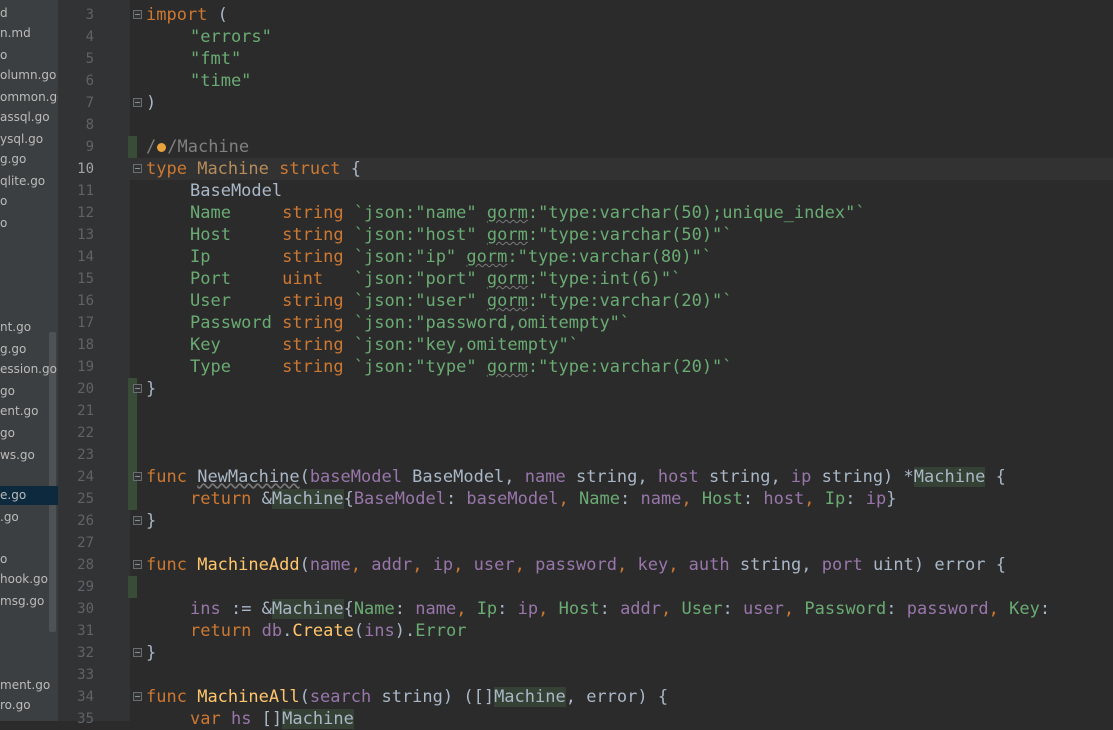 This screenshot has height=730, width=1113. What do you see at coordinates (29, 601) in the screenshot?
I see `tree-file-item: msg.go` at bounding box center [29, 601].